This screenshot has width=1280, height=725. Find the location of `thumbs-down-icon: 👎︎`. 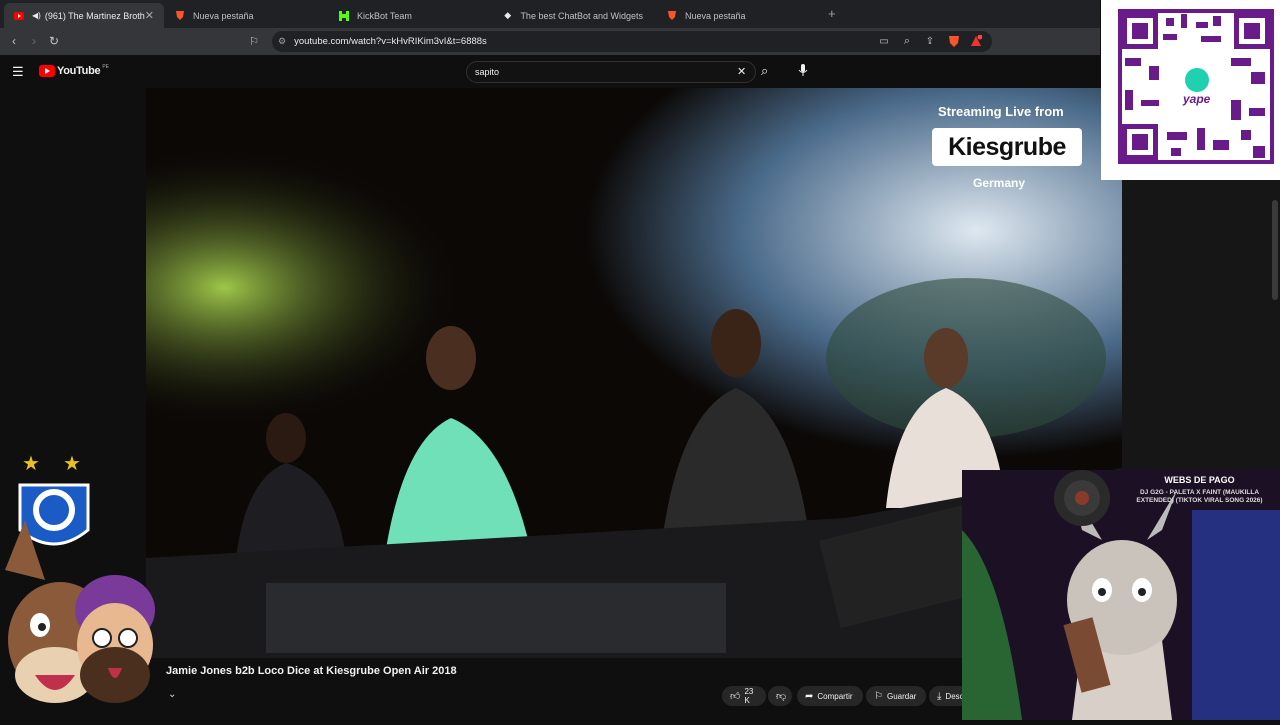

thumbs-down-icon: 👎︎ is located at coordinates (781, 696).